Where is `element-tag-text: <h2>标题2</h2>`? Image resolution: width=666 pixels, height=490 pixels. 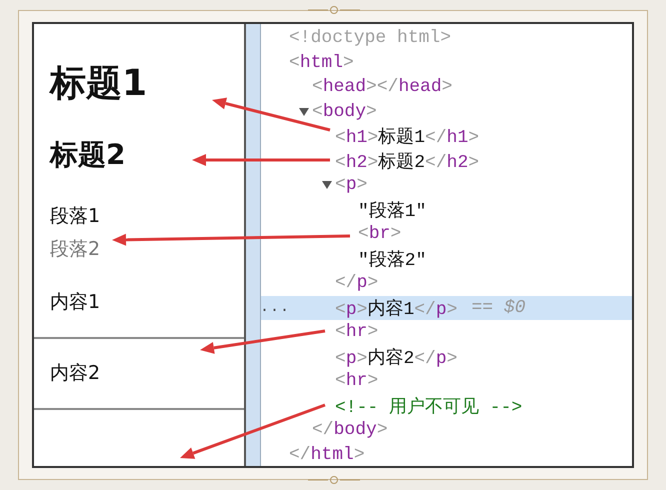
element-tag-text: <h2>标题2</h2> is located at coordinates (407, 162).